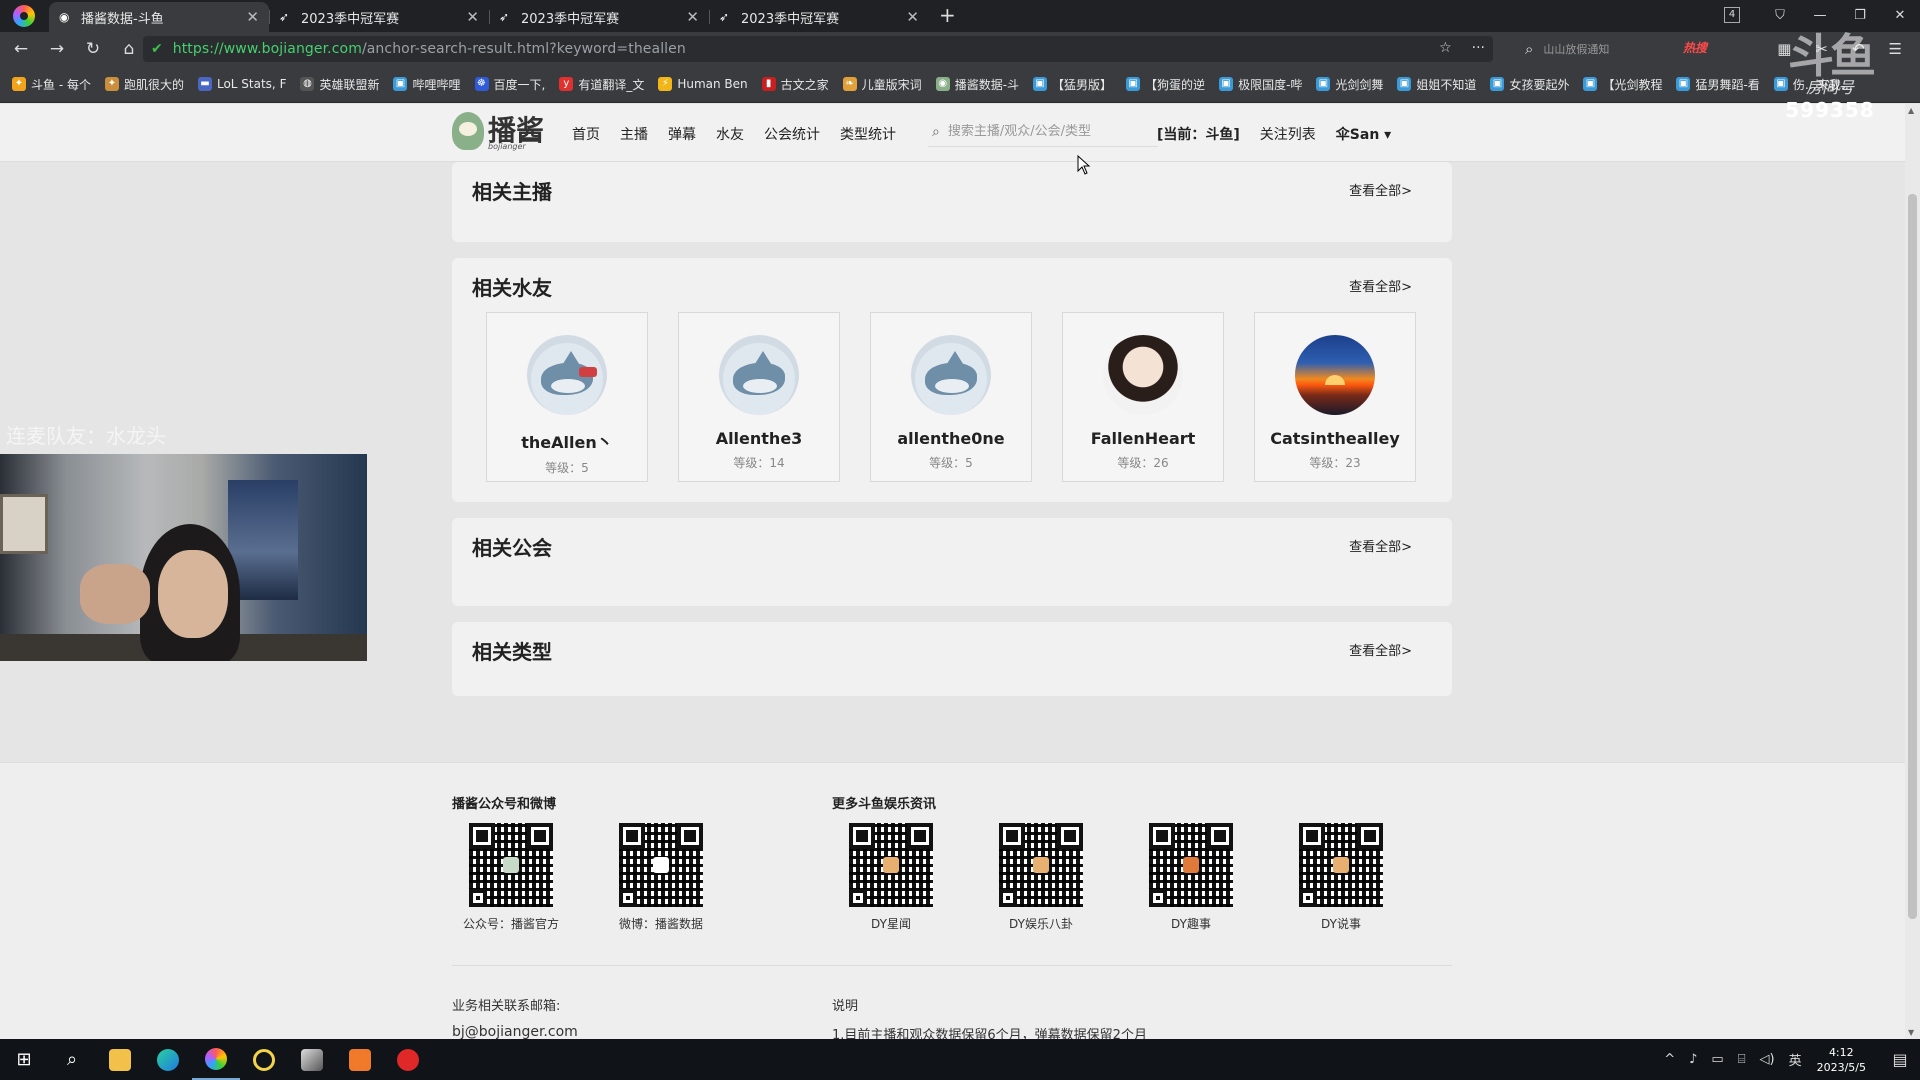  What do you see at coordinates (703, 84) in the screenshot?
I see `bookmark-item: ⚡ Human Ben` at bounding box center [703, 84].